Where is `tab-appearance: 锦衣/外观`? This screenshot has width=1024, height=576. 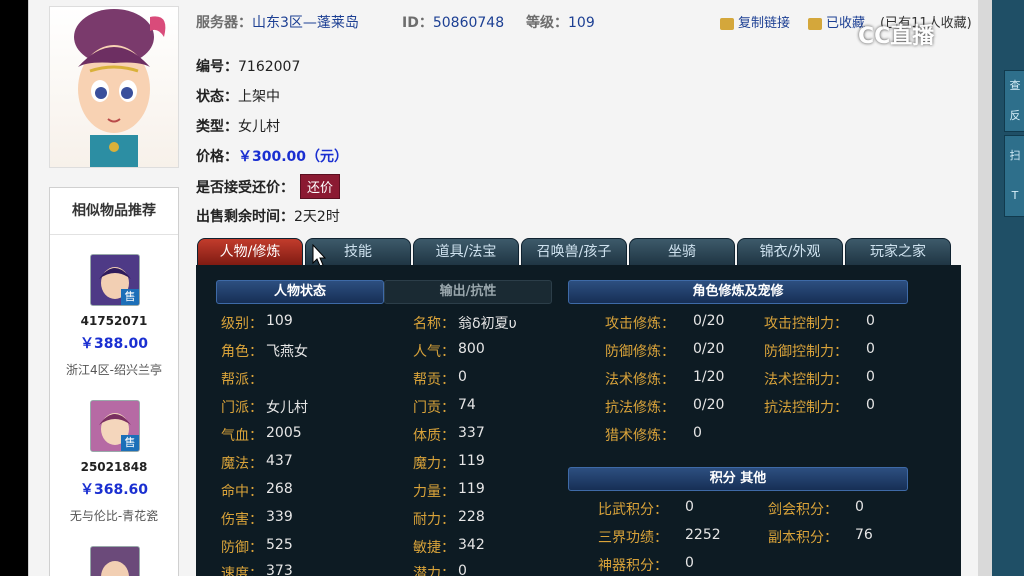 tab-appearance: 锦衣/外观 is located at coordinates (790, 252).